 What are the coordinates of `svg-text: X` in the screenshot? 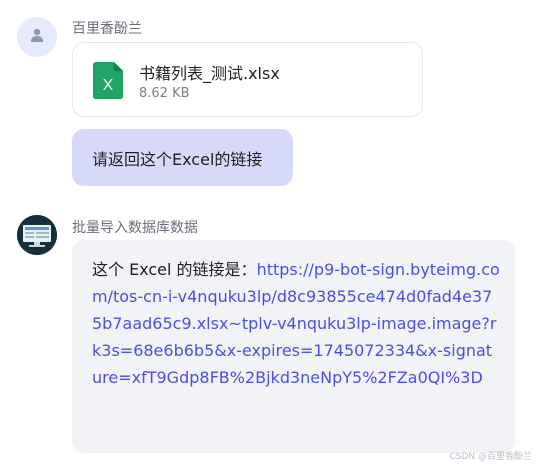 It's located at (108, 85).